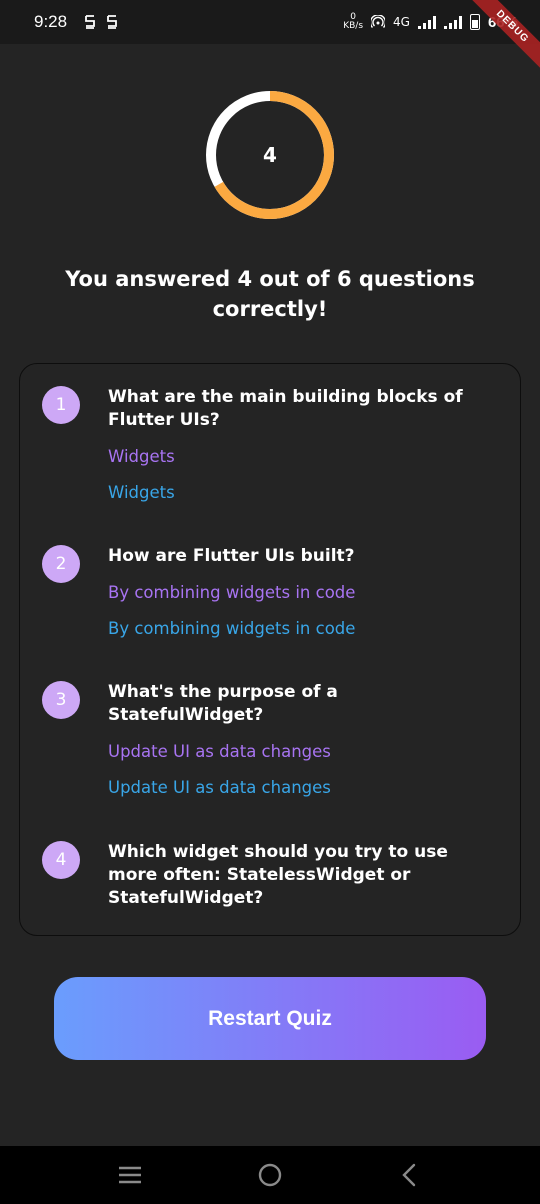 The image size is (540, 1204). What do you see at coordinates (270, 155) in the screenshot?
I see `score-value: 4` at bounding box center [270, 155].